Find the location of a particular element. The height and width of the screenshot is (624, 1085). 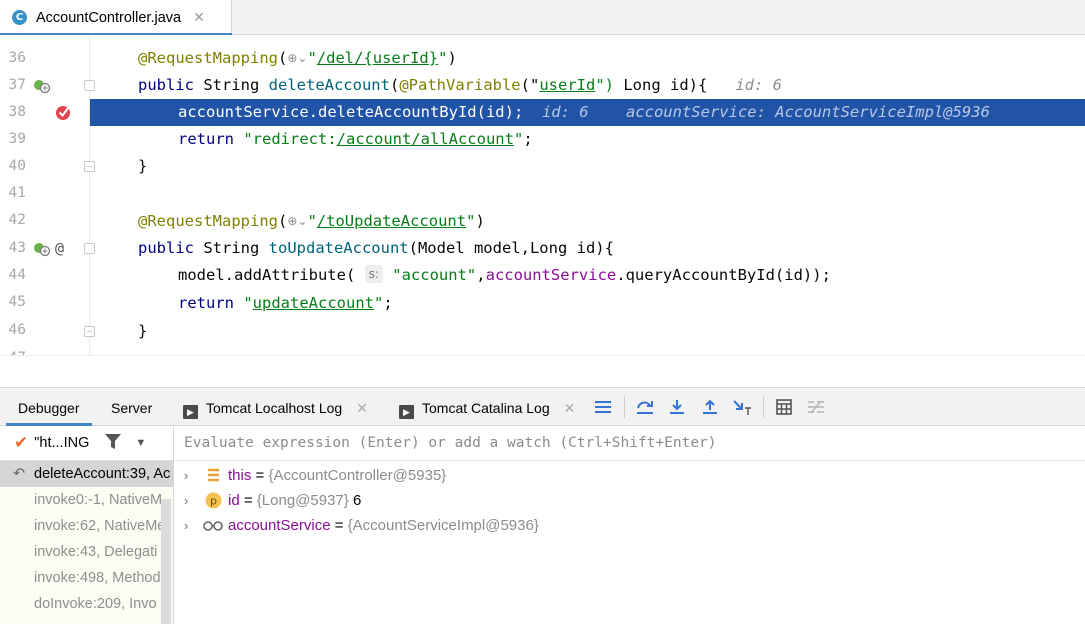

stack-frame: invoke:43, Delegati is located at coordinates (86, 552).